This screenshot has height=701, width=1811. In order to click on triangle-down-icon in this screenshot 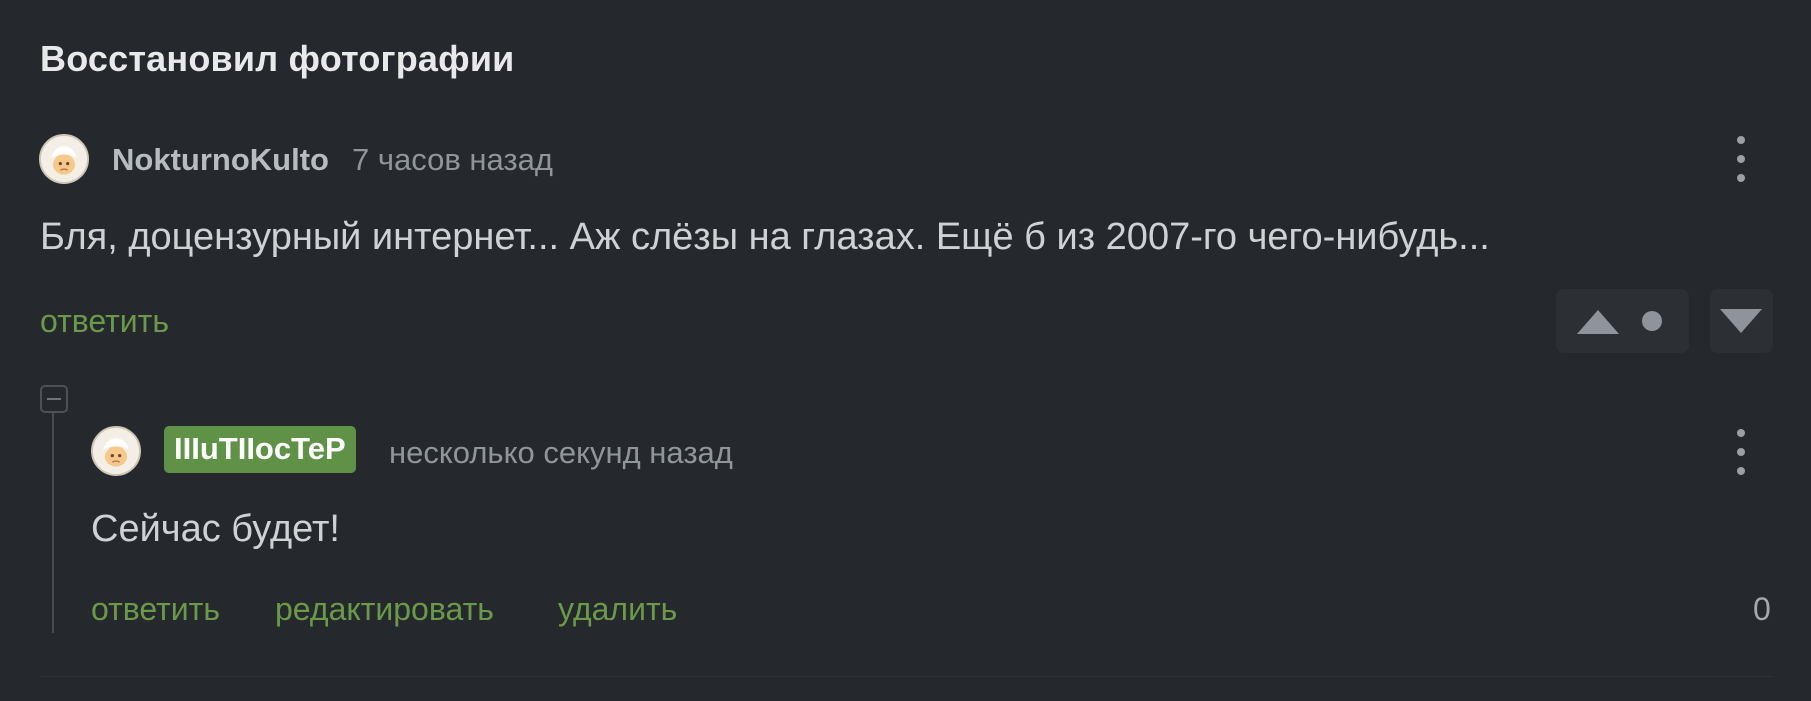, I will do `click(1741, 323)`.